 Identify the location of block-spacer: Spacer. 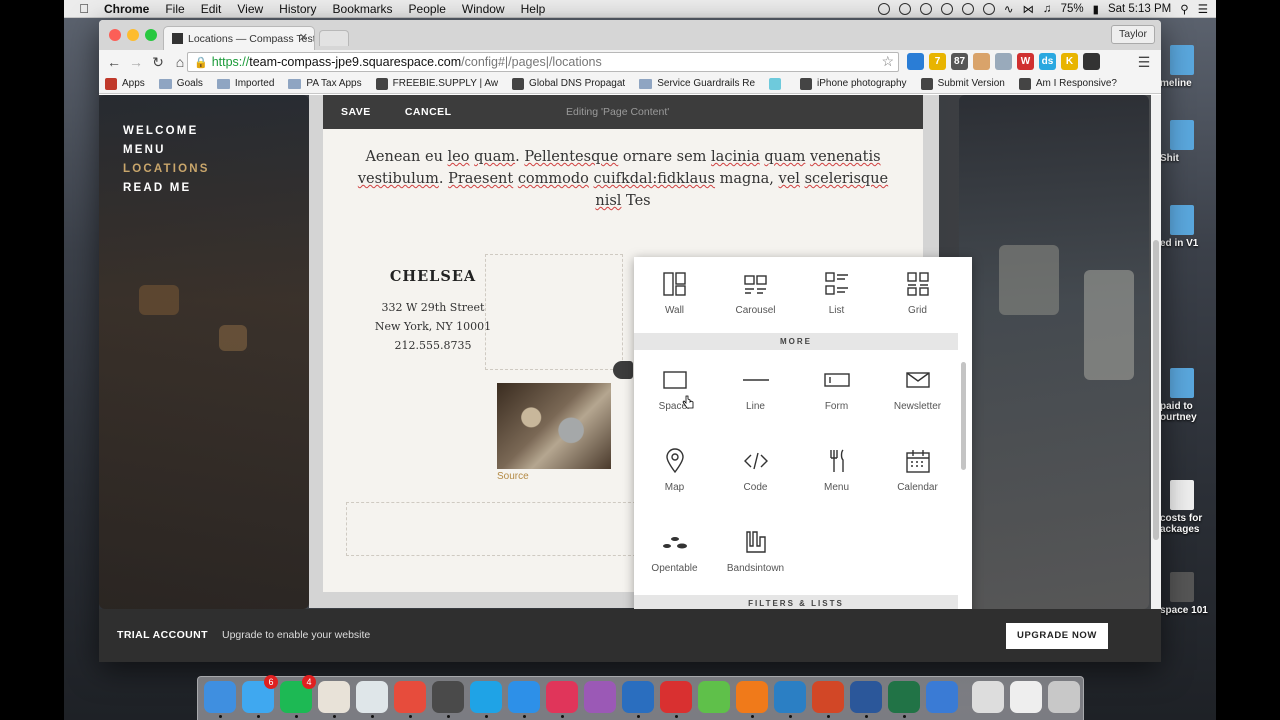
(674, 393).